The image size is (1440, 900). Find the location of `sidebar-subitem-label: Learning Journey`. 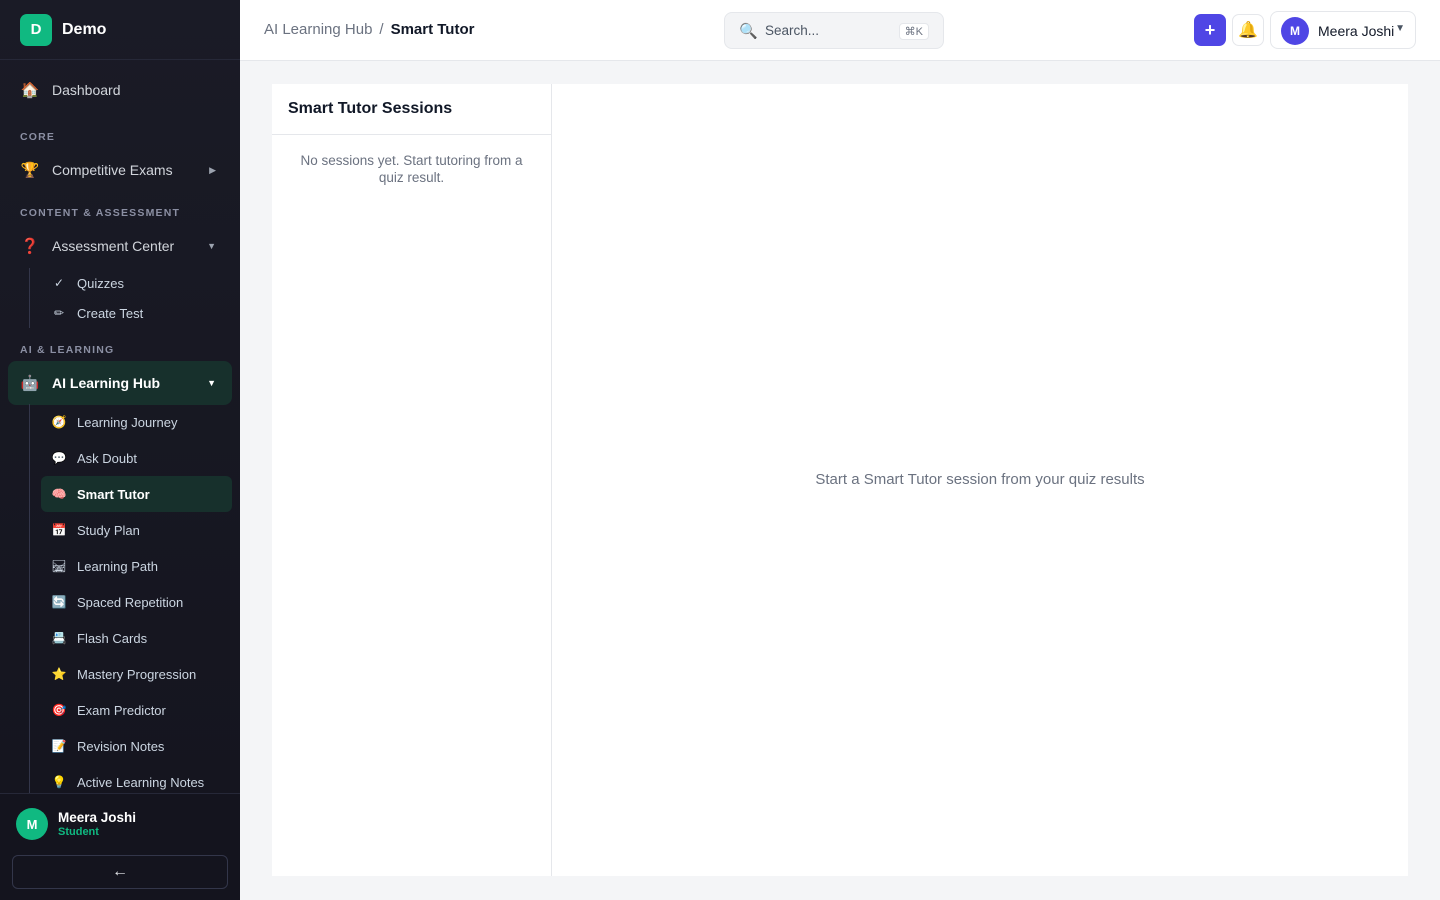

sidebar-subitem-label: Learning Journey is located at coordinates (127, 422).